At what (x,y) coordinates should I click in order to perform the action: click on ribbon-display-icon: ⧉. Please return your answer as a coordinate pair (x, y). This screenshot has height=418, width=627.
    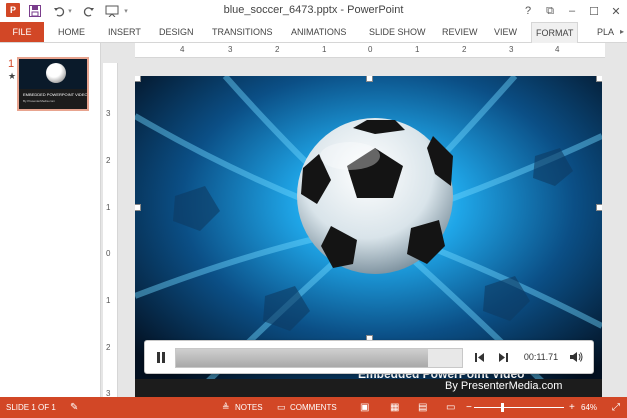
    Looking at the image, I should click on (550, 11).